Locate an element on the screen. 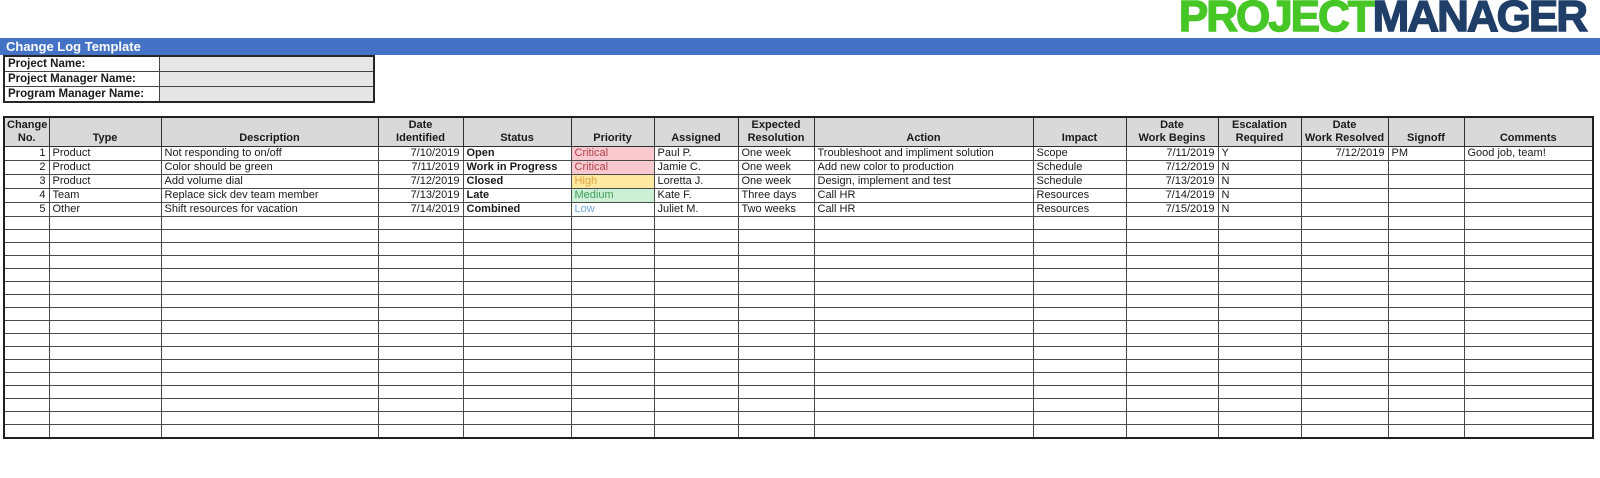 The width and height of the screenshot is (1600, 478). col-header-comments: Comments is located at coordinates (1528, 131).